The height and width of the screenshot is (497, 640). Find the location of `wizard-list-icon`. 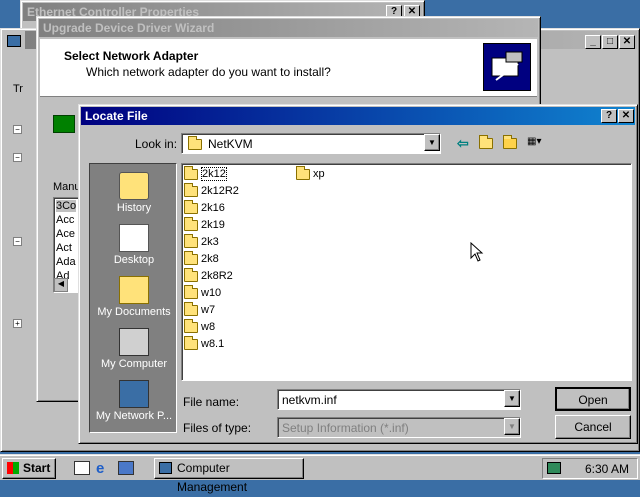

wizard-list-icon is located at coordinates (64, 124).